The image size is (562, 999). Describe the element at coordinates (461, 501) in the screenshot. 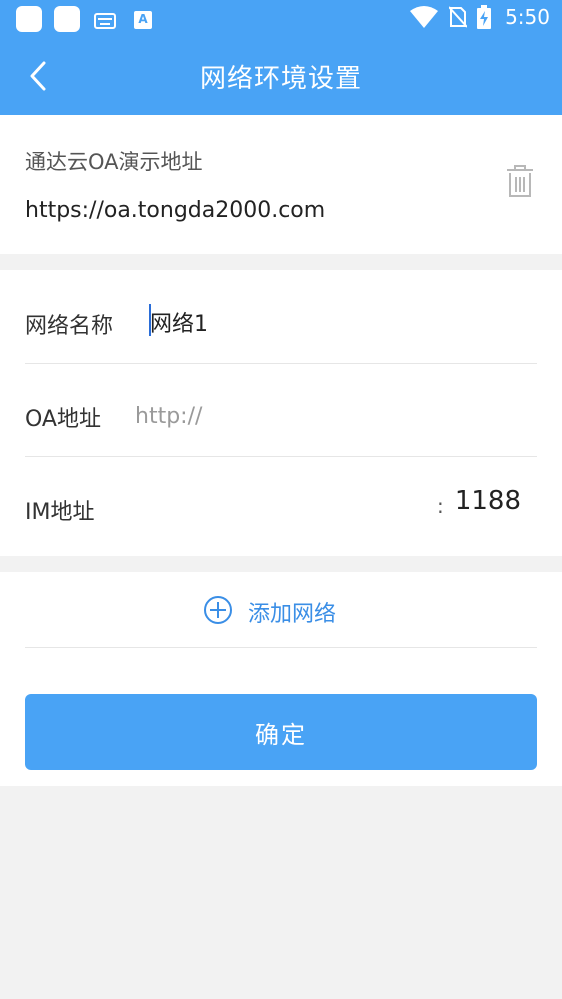

I see `im-port-input` at that location.